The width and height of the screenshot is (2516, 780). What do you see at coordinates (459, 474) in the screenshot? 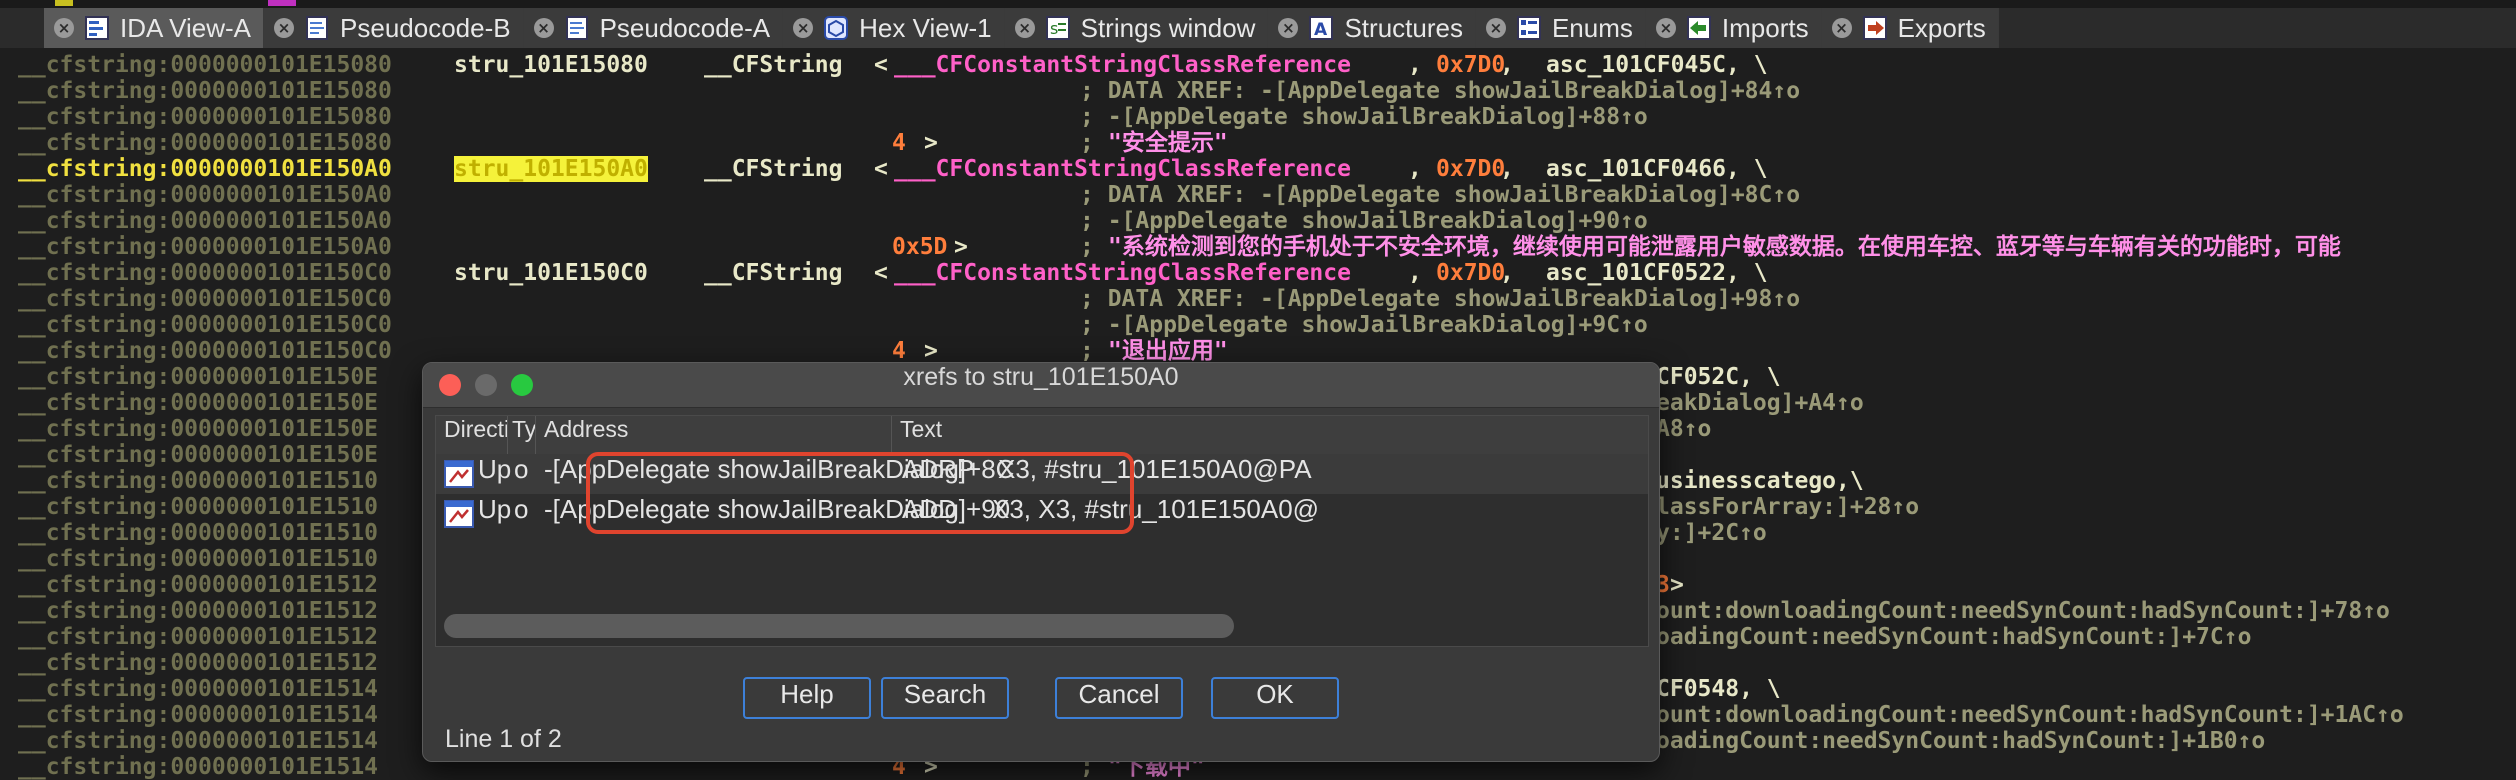
I see `xref-row-icon` at bounding box center [459, 474].